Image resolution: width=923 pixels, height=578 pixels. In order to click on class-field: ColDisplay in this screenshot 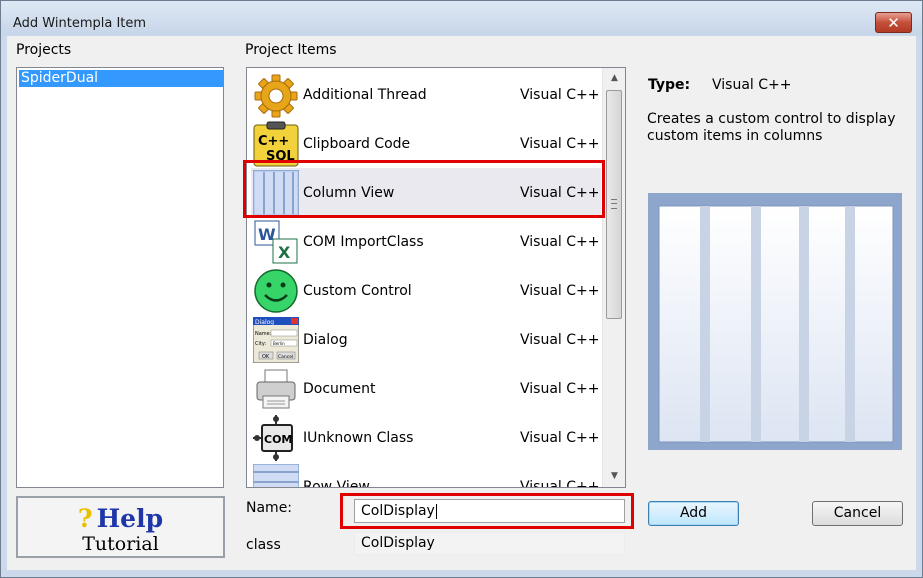, I will do `click(489, 543)`.